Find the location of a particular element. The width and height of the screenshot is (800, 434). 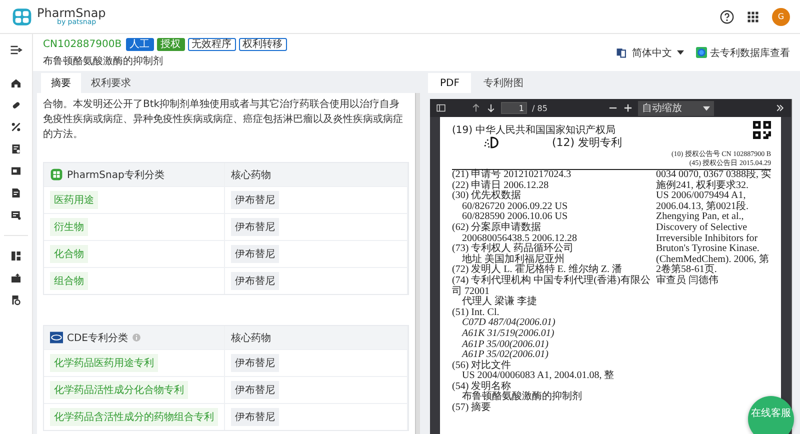

document-line: US 2006/0079494 A1, 2006.04.13, 第0021段. is located at coordinates (703, 201).